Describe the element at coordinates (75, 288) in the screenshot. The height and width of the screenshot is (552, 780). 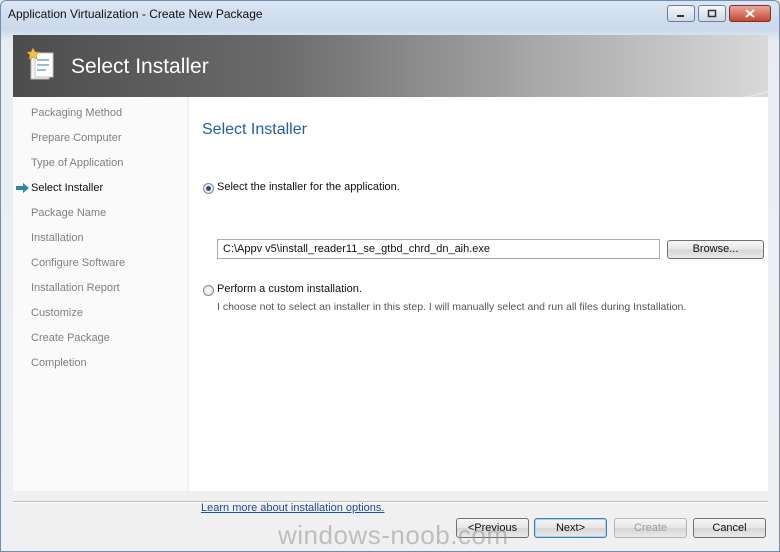
I see `sidebar-item-installation-report: Installation Report` at that location.